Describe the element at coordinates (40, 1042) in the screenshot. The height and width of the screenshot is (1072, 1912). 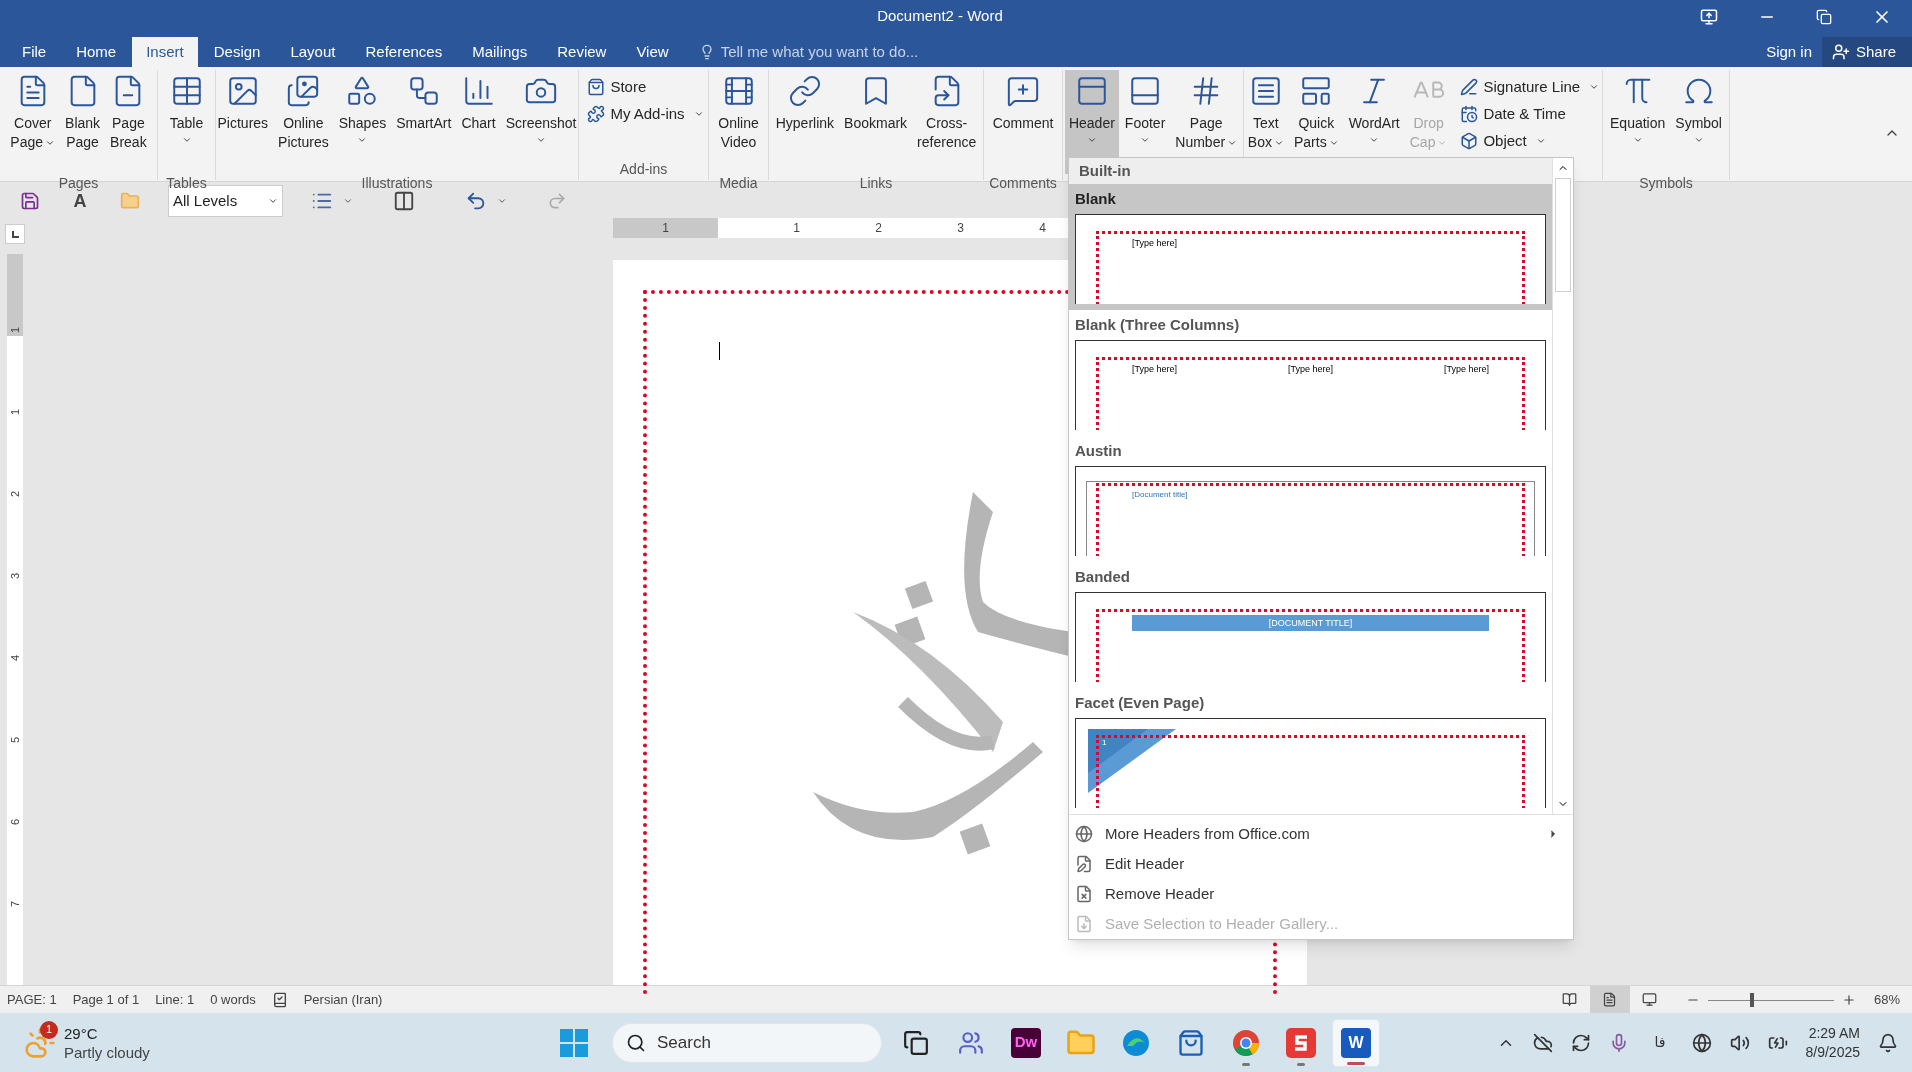
I see `weather-icon` at that location.